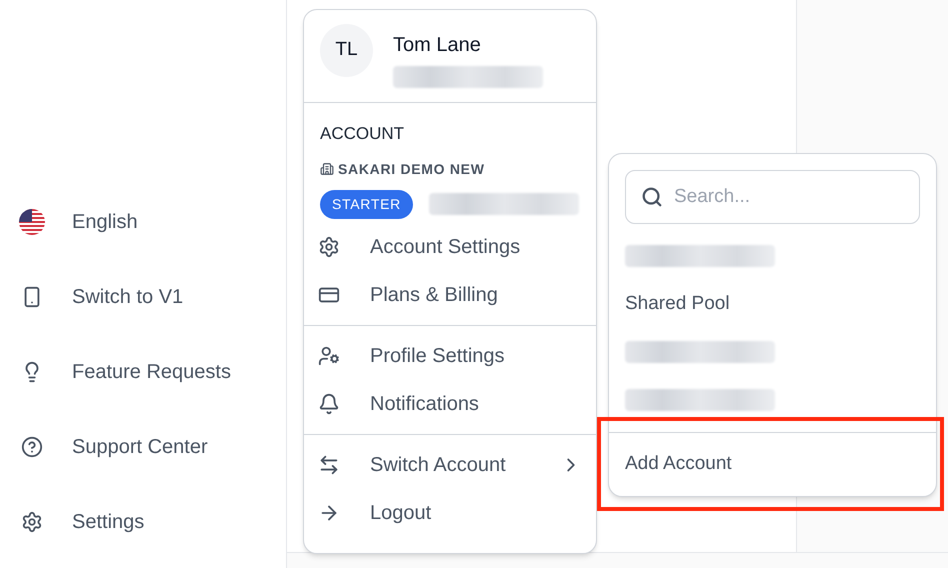  What do you see at coordinates (346, 50) in the screenshot?
I see `avatar: TL` at bounding box center [346, 50].